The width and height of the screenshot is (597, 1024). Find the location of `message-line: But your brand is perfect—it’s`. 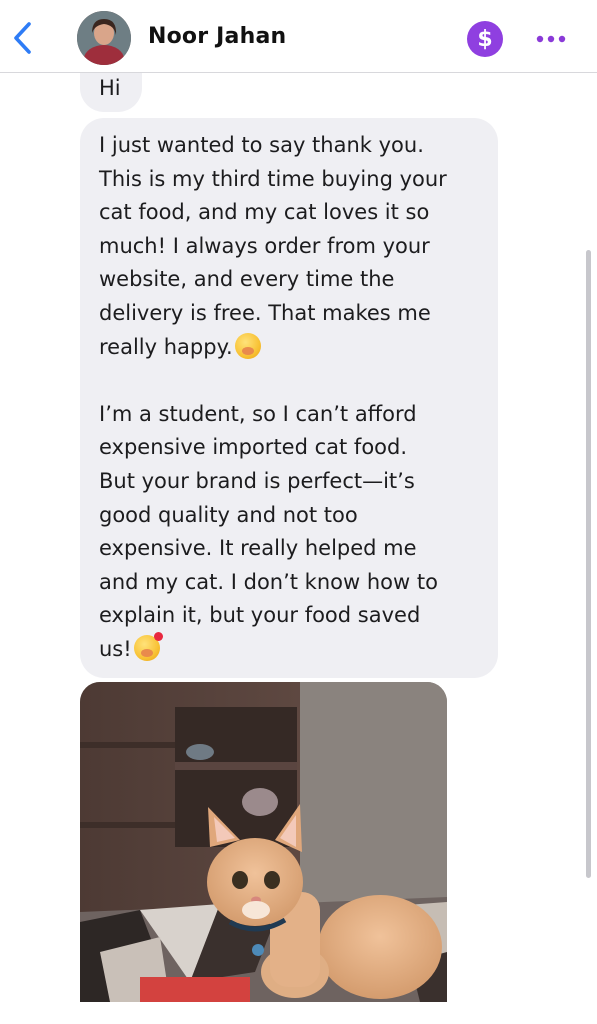

message-line: But your brand is perfect—it’s is located at coordinates (257, 480).